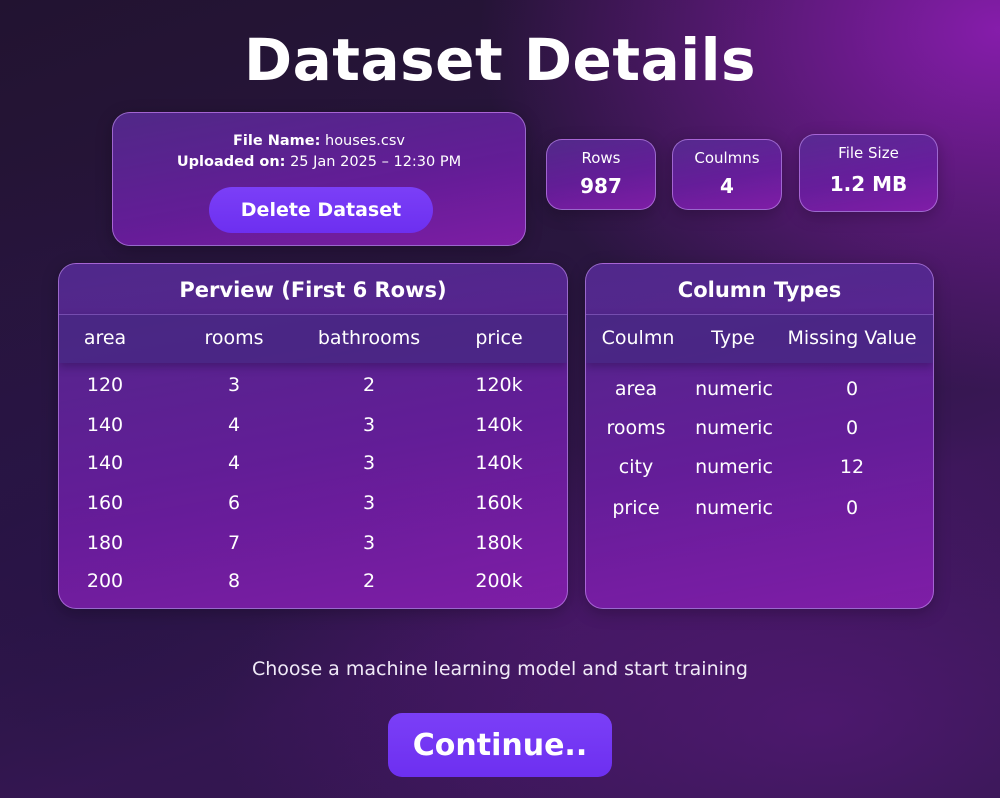  What do you see at coordinates (105, 543) in the screenshot?
I see `preview-cell: 180` at bounding box center [105, 543].